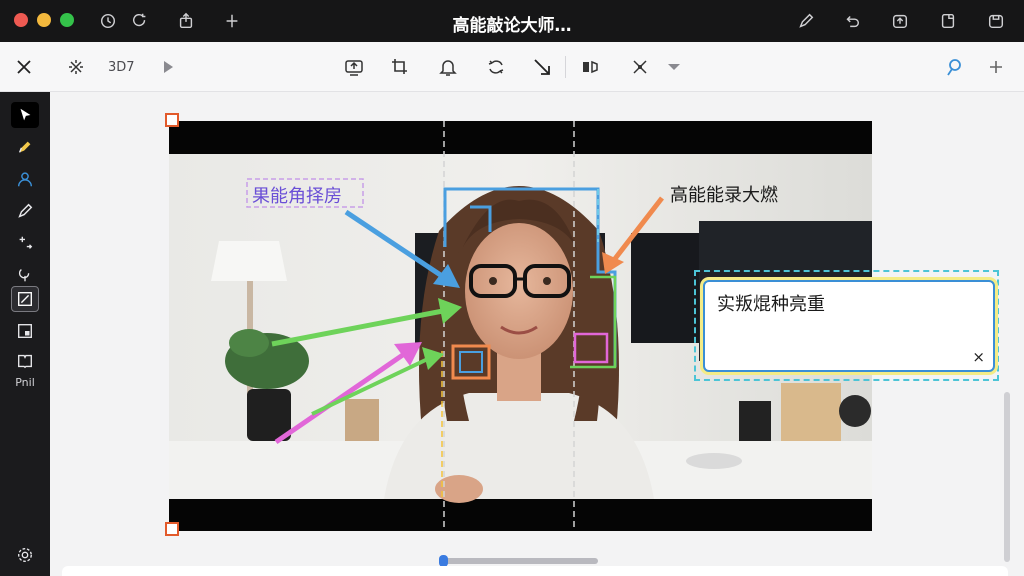  I want to click on save-icon, so click(996, 21).